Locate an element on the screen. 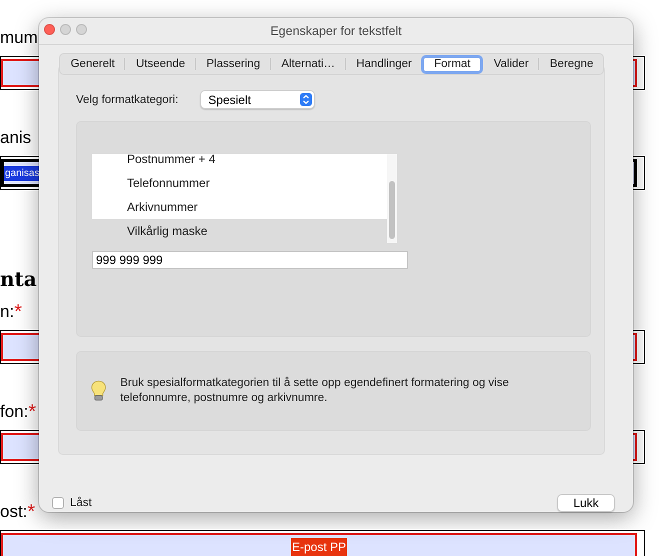 This screenshot has height=556, width=663. tab: Generelt is located at coordinates (92, 64).